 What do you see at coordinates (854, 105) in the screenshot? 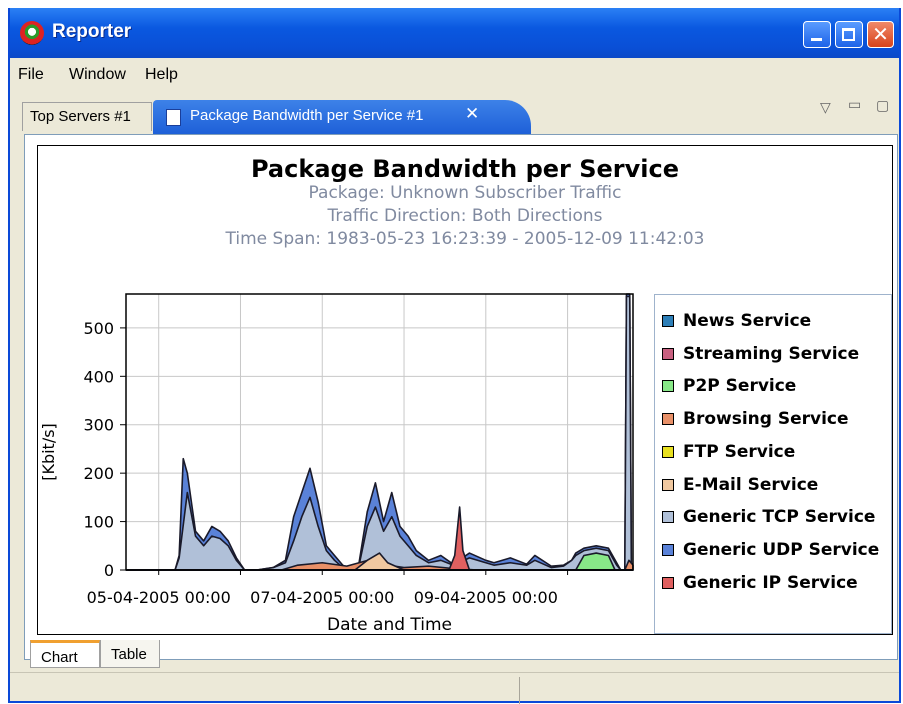
I see `minimize-view-icon: ▭` at bounding box center [854, 105].